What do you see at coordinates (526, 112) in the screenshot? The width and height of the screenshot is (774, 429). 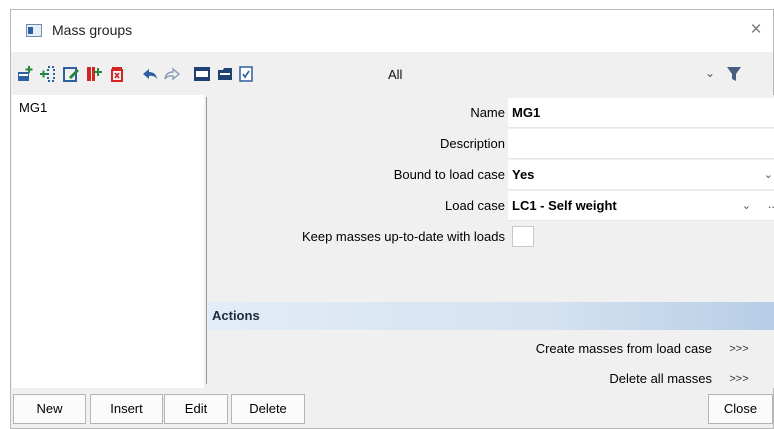 I see `name-value: MG1` at bounding box center [526, 112].